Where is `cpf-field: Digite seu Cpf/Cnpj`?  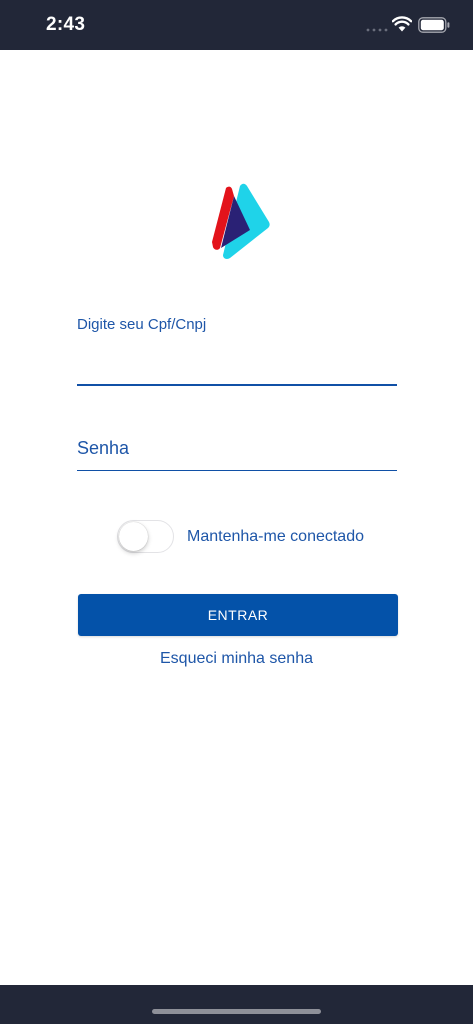
cpf-field: Digite seu Cpf/Cnpj is located at coordinates (237, 349).